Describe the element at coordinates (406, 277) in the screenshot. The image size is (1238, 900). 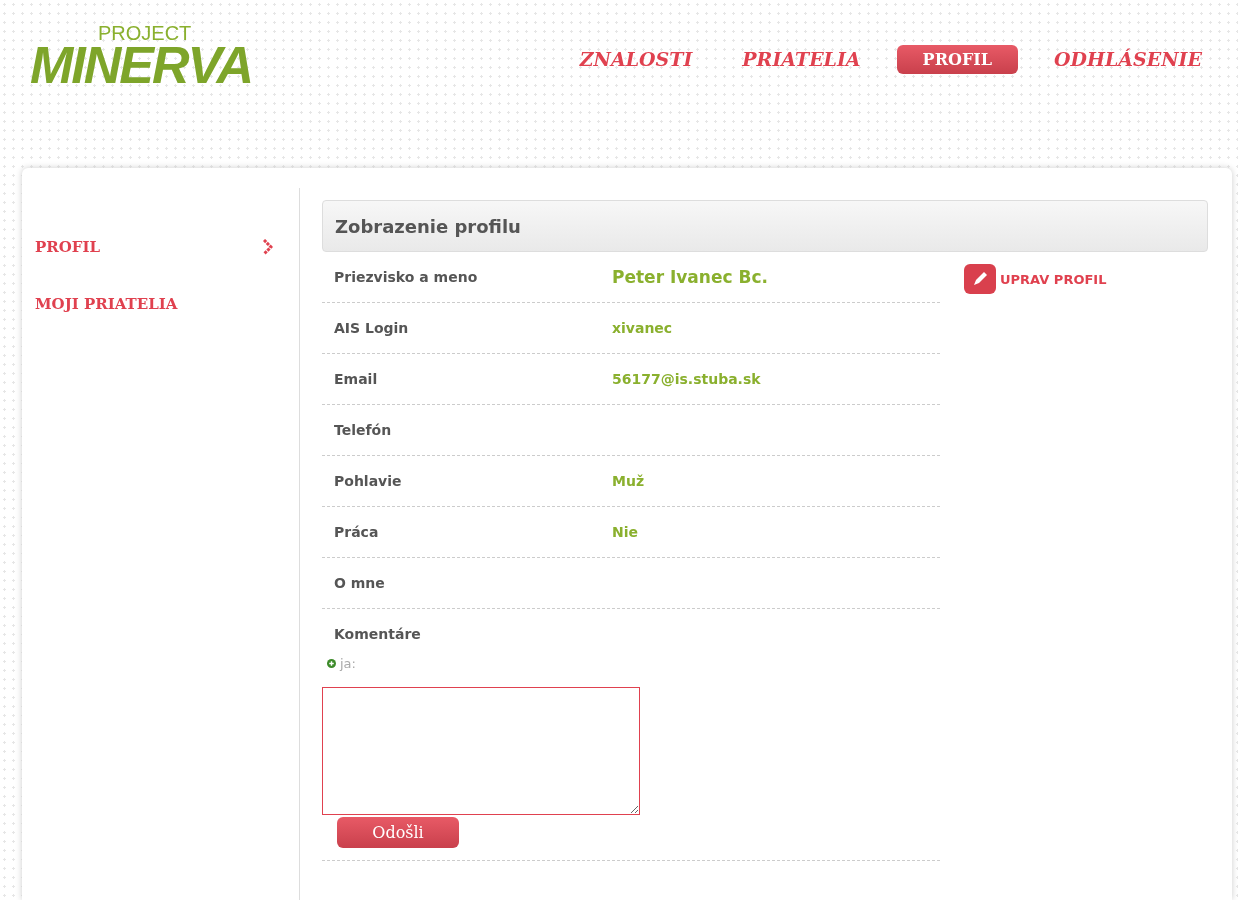
I see `field-label: Priezvisko a meno` at that location.